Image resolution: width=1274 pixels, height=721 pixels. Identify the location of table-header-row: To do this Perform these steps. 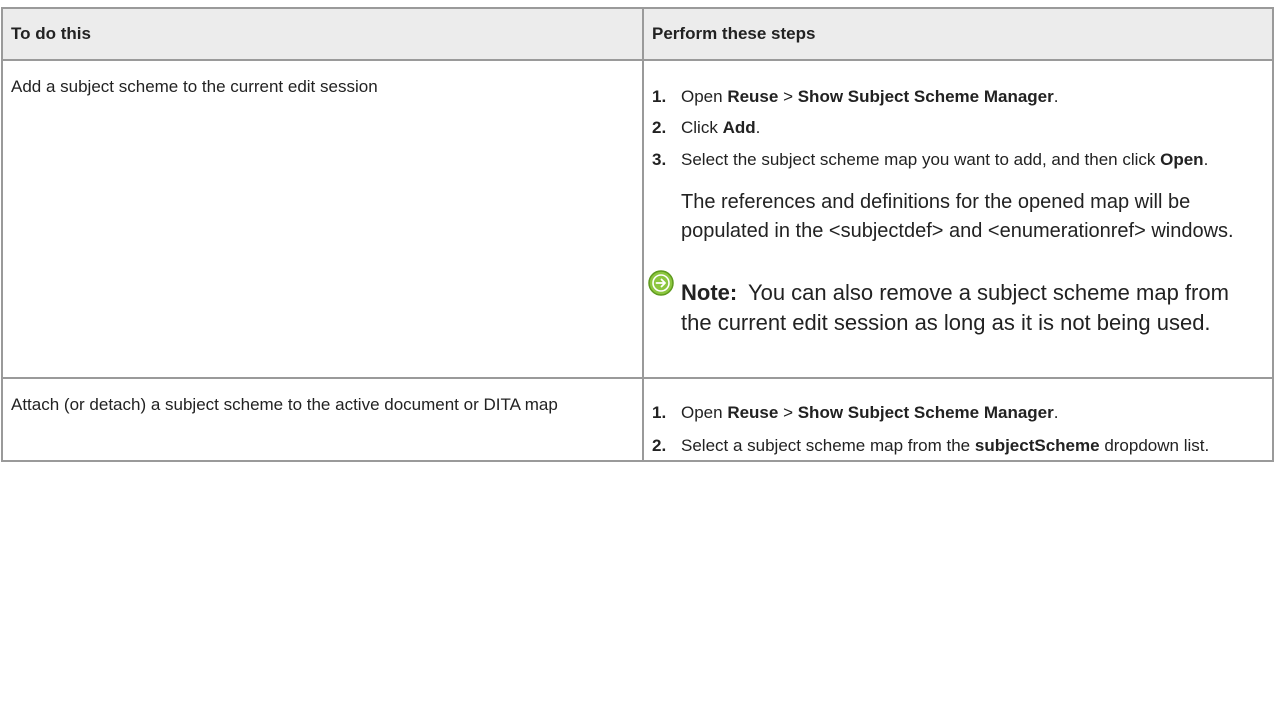
(637, 34).